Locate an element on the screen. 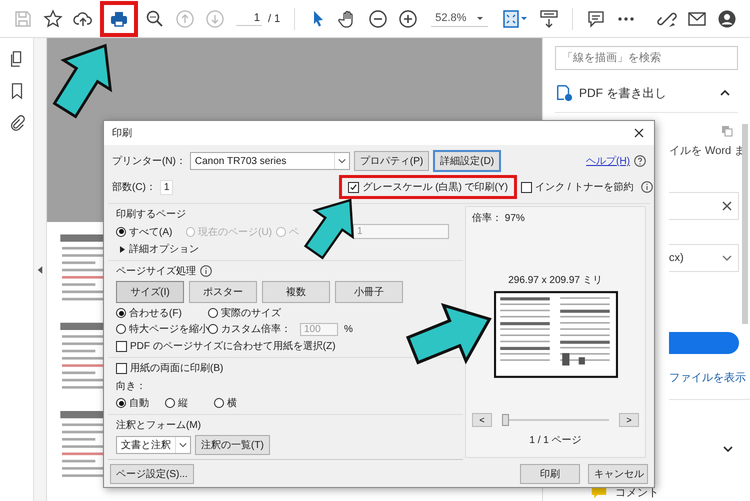  comments-label: 注釈とフォーム(M) is located at coordinates (159, 425).